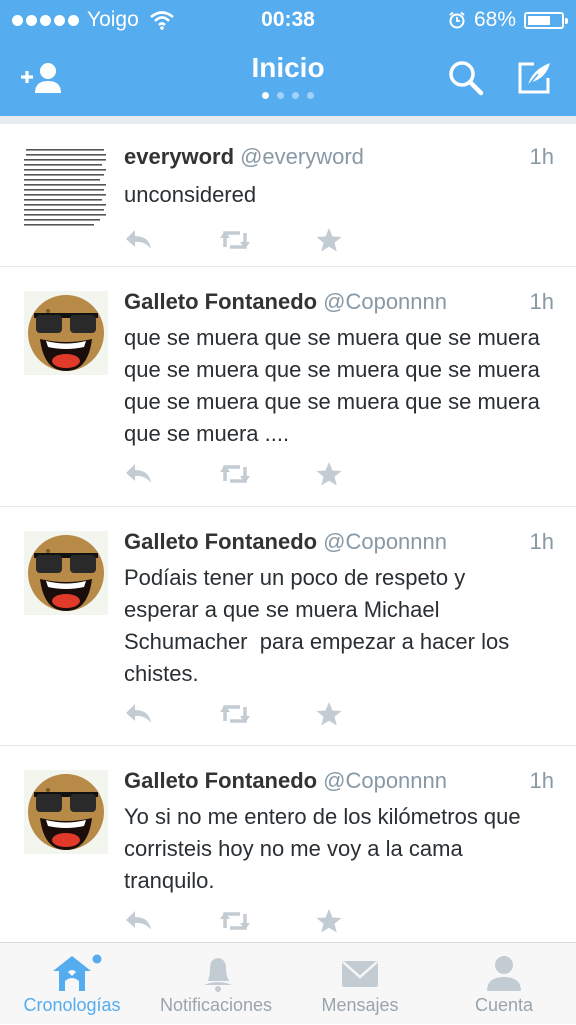 This screenshot has height=1025, width=576. What do you see at coordinates (546, 20) in the screenshot?
I see `battery-icon` at bounding box center [546, 20].